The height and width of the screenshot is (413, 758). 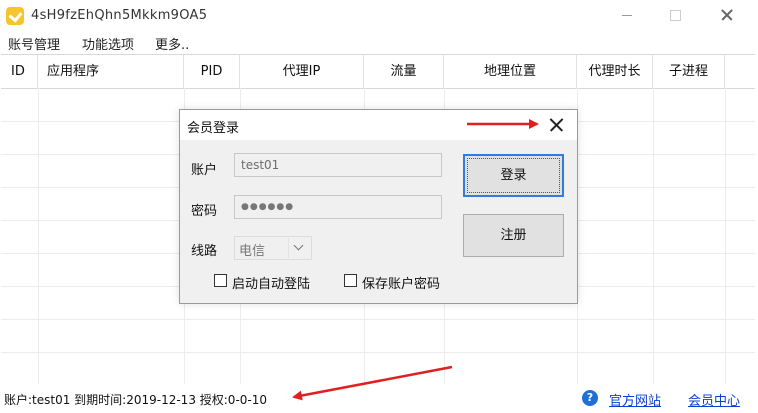 What do you see at coordinates (338, 207) in the screenshot?
I see `password-input: ●●●●●●` at bounding box center [338, 207].